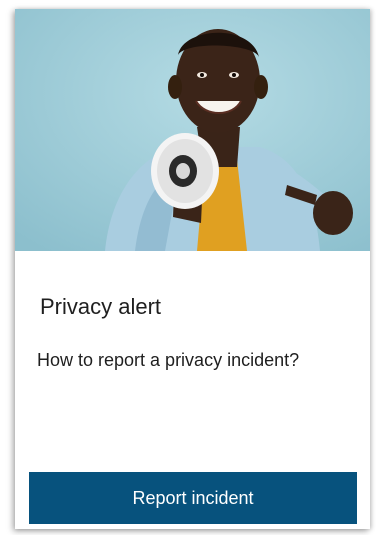 This screenshot has height=535, width=378. What do you see at coordinates (168, 360) in the screenshot?
I see `card-question: How to report a privacy incident?` at bounding box center [168, 360].